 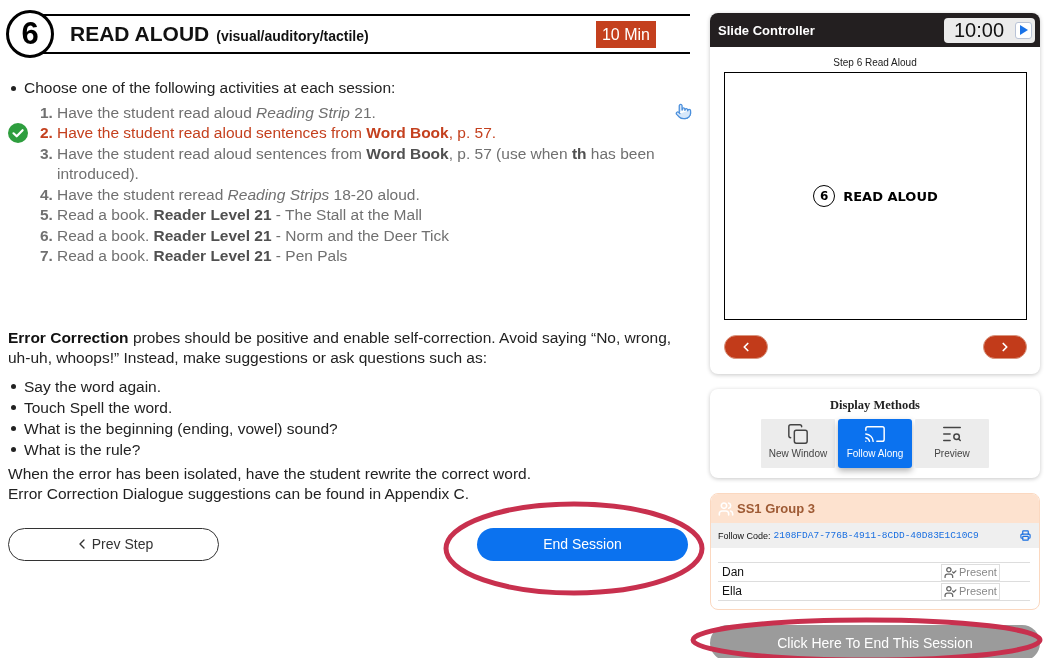 What do you see at coordinates (253, 235) in the screenshot?
I see `activity-text: Read a book. Reader Level 21 - Norm and the Deer Tick` at bounding box center [253, 235].